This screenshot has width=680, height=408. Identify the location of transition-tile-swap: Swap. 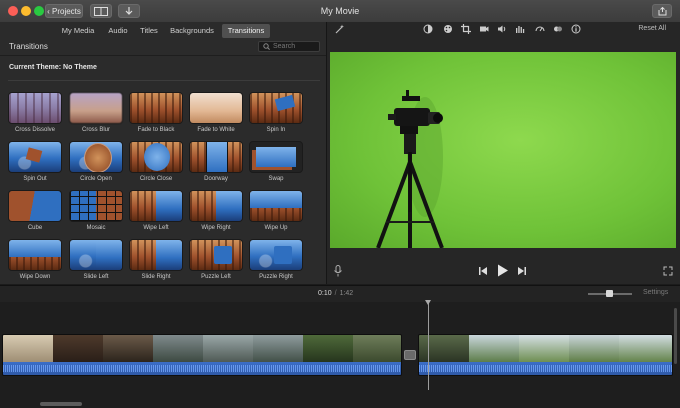
(276, 162).